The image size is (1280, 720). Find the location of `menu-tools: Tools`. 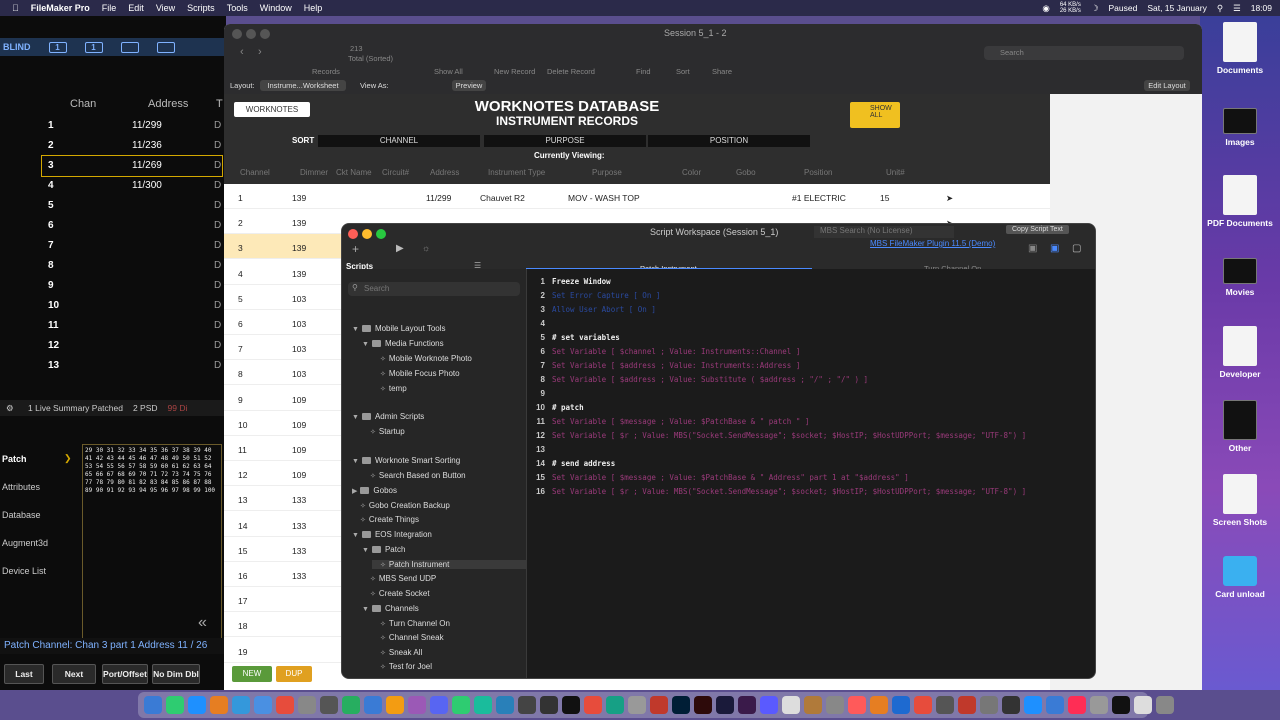

menu-tools: Tools is located at coordinates (237, 8).